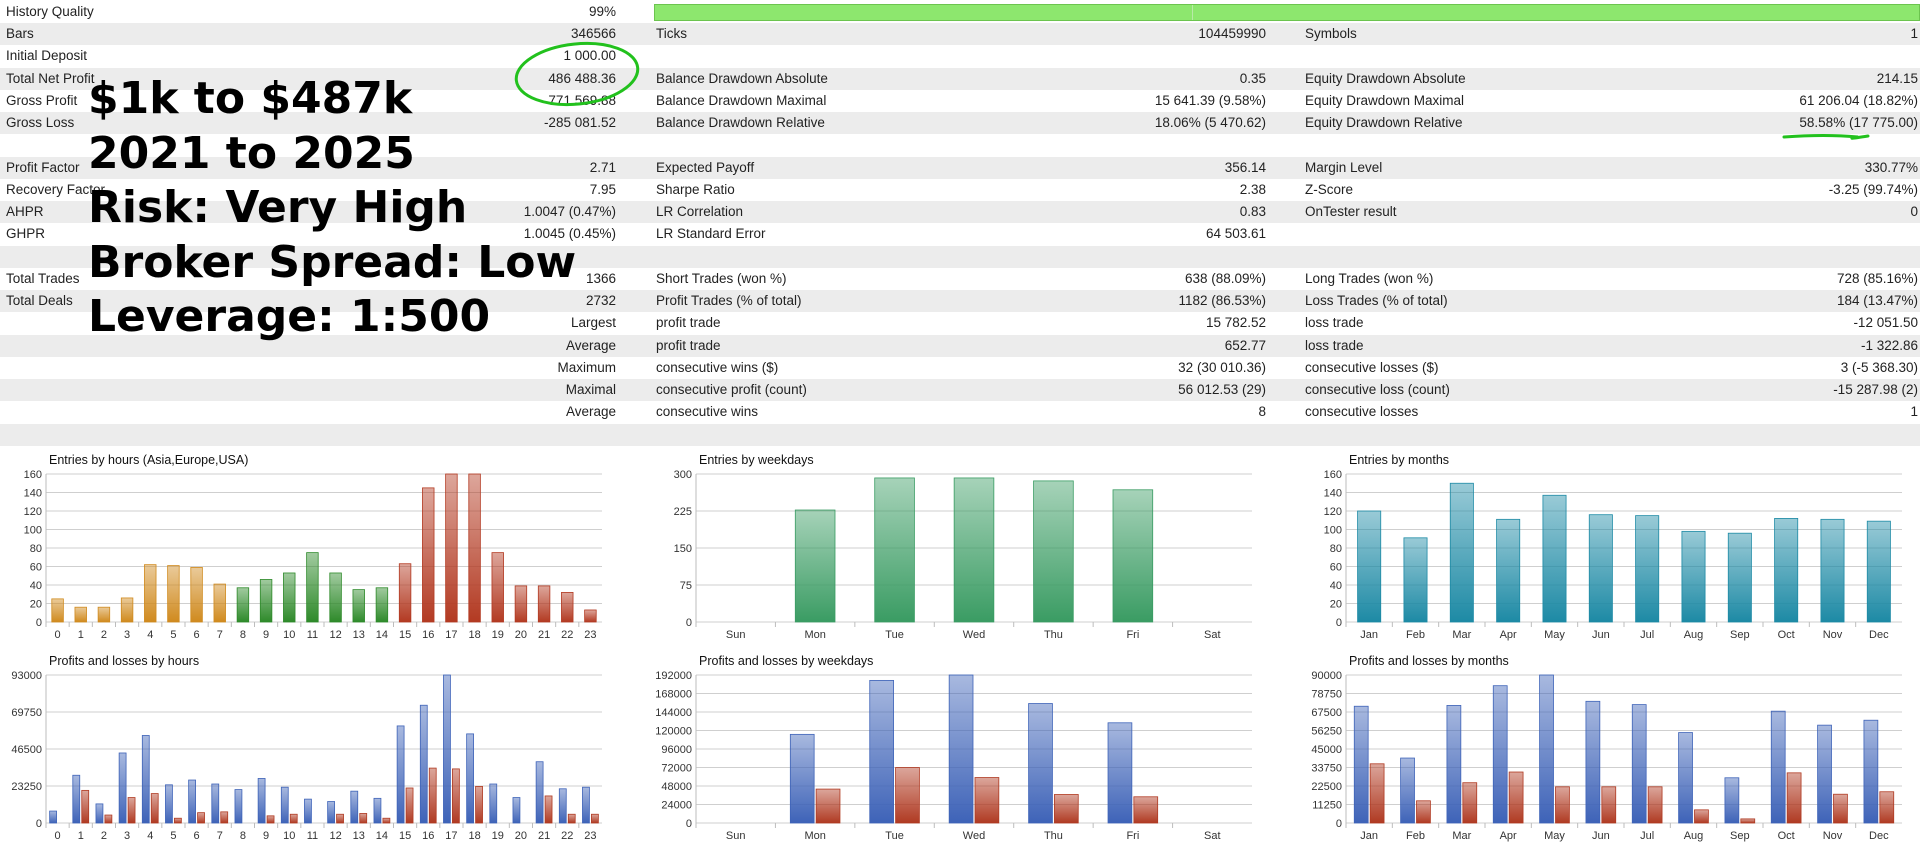 The width and height of the screenshot is (1920, 866). I want to click on x-tick-label: 11, so click(312, 836).